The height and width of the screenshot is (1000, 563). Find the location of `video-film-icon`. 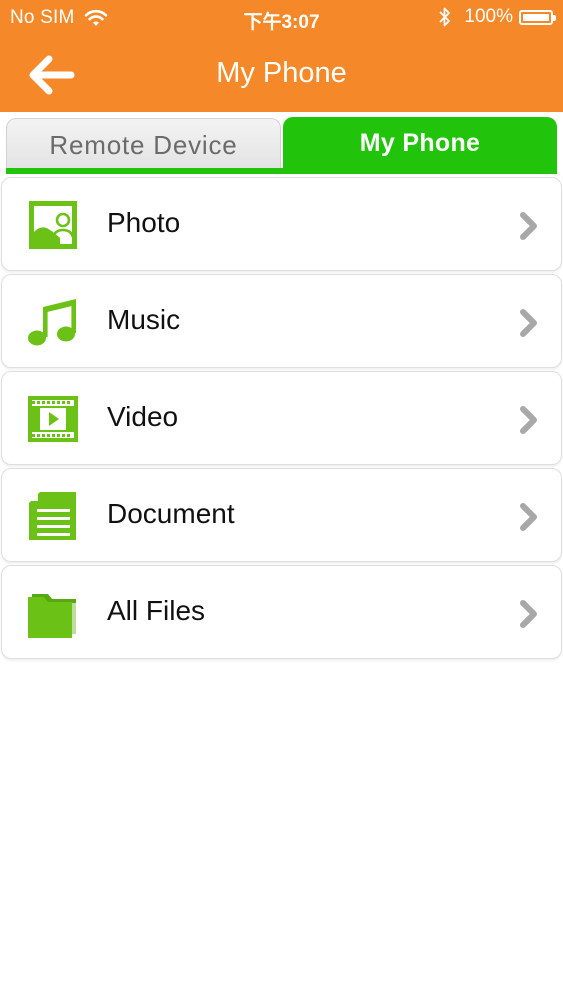

video-film-icon is located at coordinates (53, 419).